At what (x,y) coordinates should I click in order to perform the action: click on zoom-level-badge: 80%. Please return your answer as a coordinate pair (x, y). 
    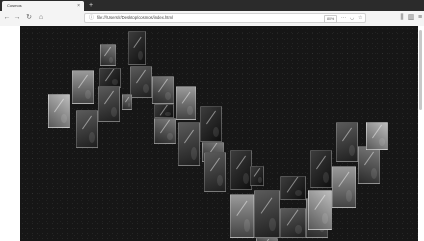
    Looking at the image, I should click on (331, 19).